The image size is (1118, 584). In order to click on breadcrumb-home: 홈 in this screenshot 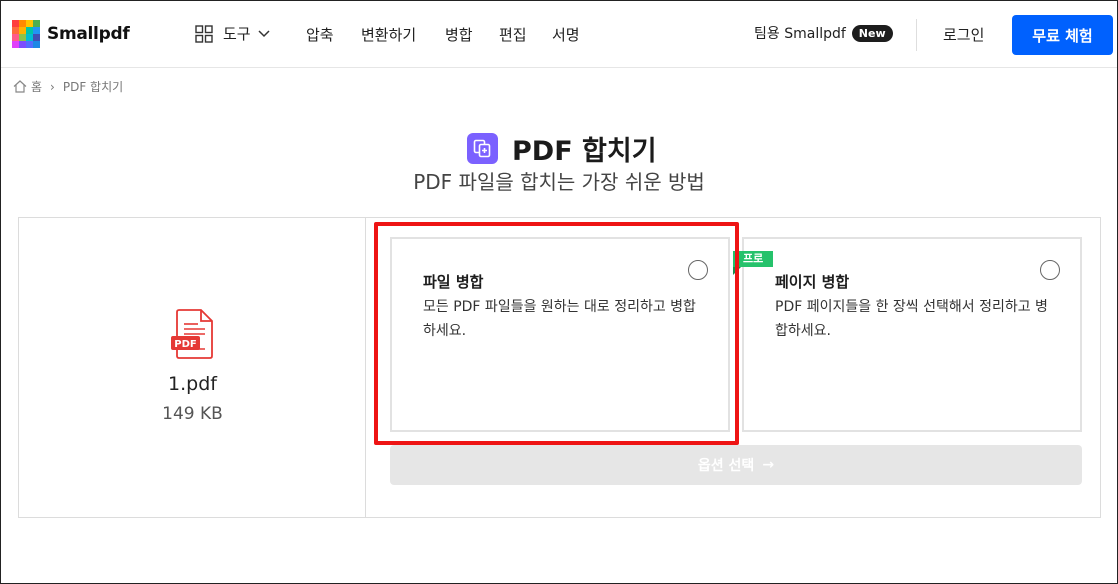, I will do `click(36, 86)`.